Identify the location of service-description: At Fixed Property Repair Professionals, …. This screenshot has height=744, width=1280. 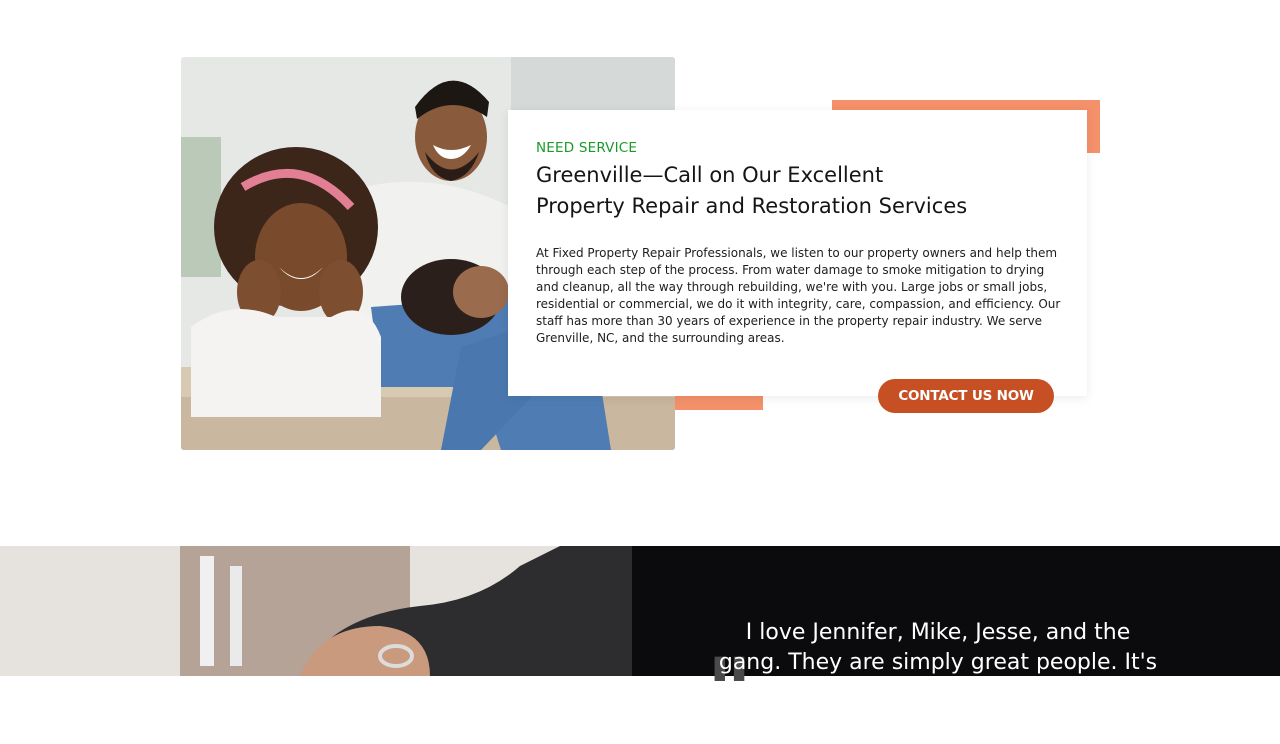
(798, 295).